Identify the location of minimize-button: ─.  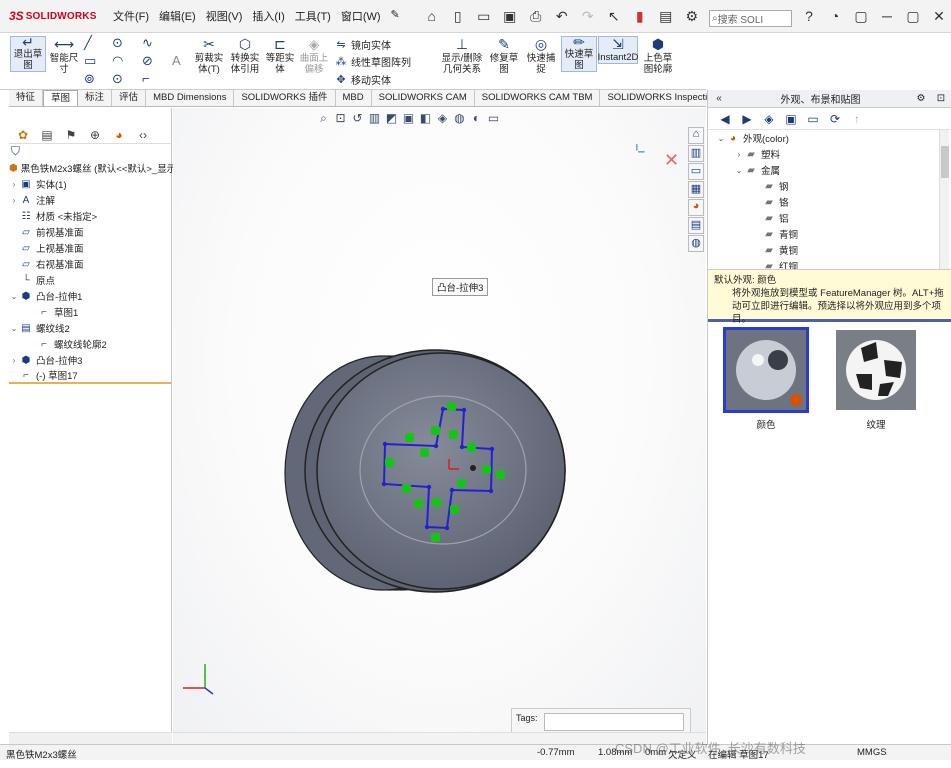
(887, 16).